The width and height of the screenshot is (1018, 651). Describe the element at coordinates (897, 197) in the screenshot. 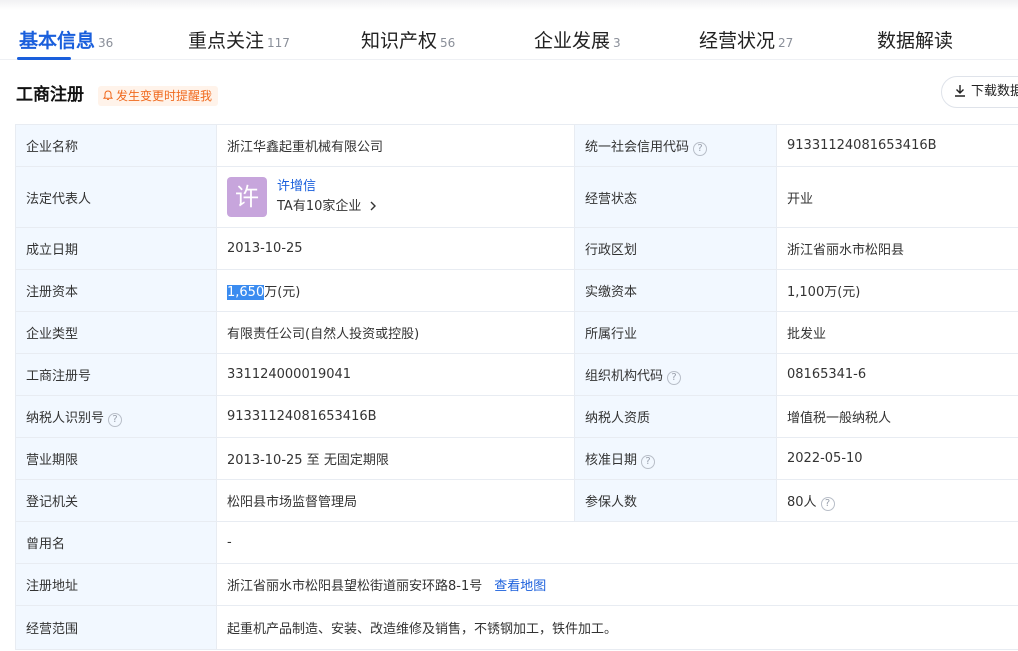

I see `status-value: 开业` at that location.